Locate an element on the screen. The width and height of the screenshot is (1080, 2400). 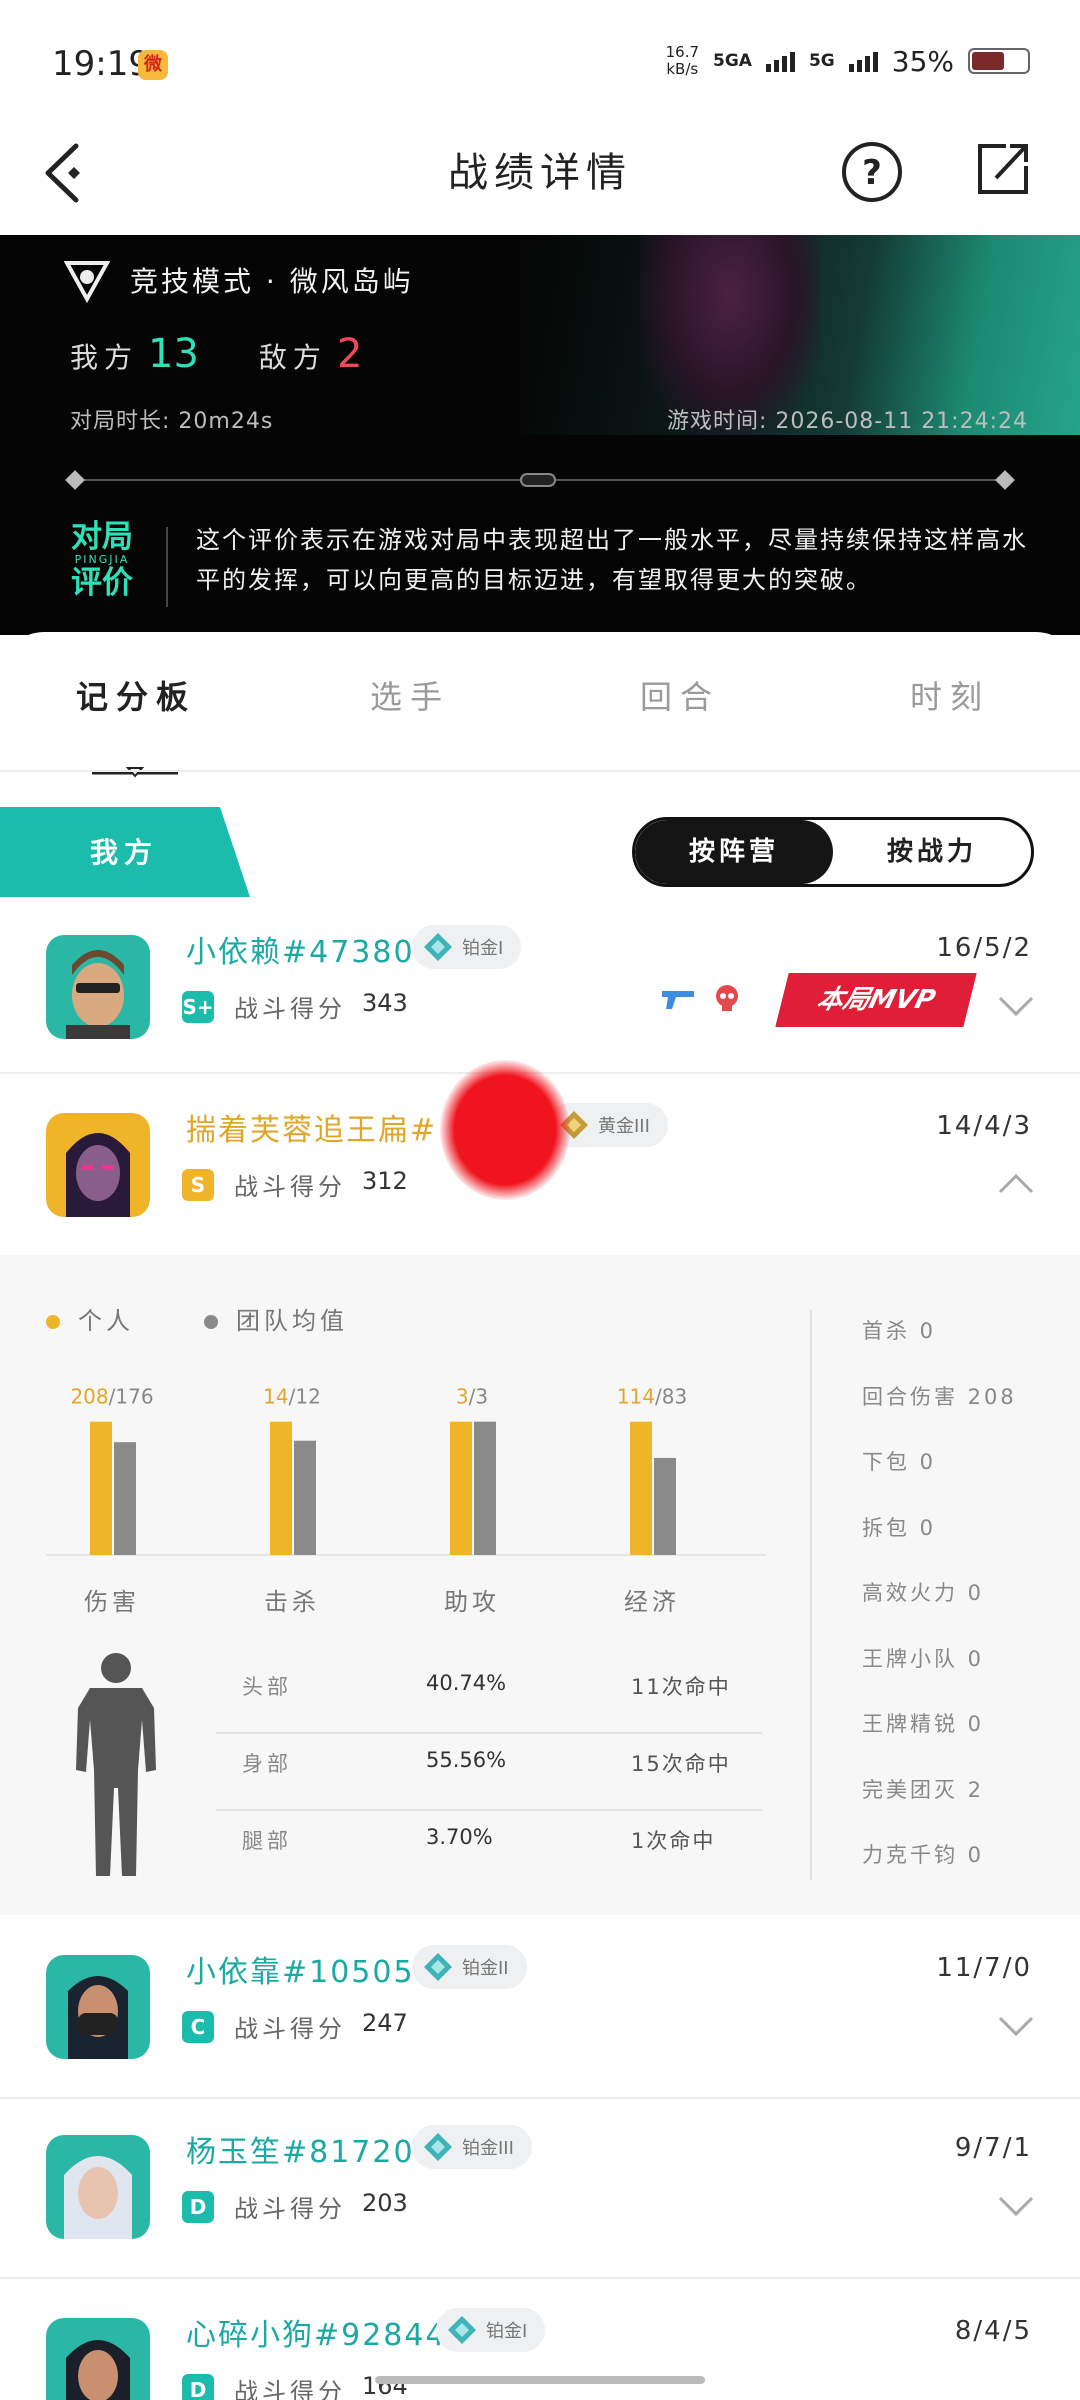
chevron-up-icon is located at coordinates (1016, 1184).